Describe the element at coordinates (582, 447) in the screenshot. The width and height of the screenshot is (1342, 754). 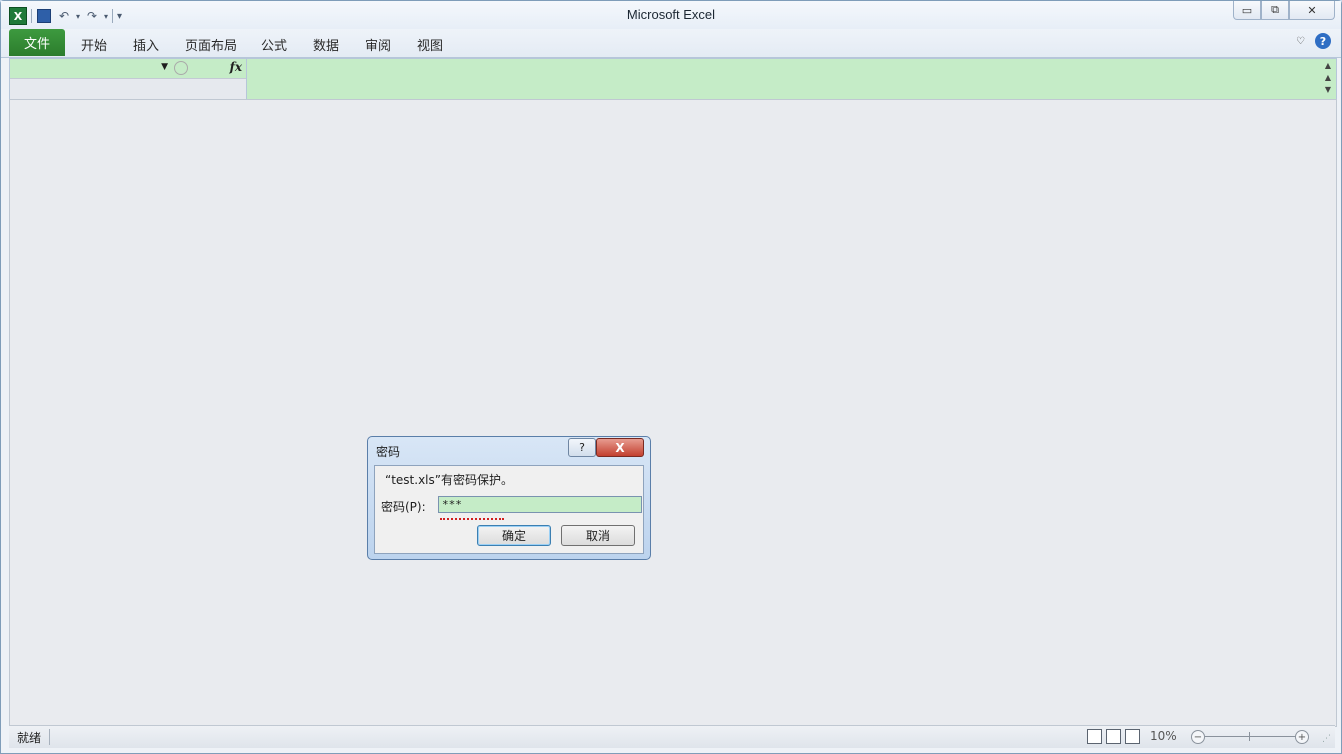
I see `dialog-help-button: ?` at that location.